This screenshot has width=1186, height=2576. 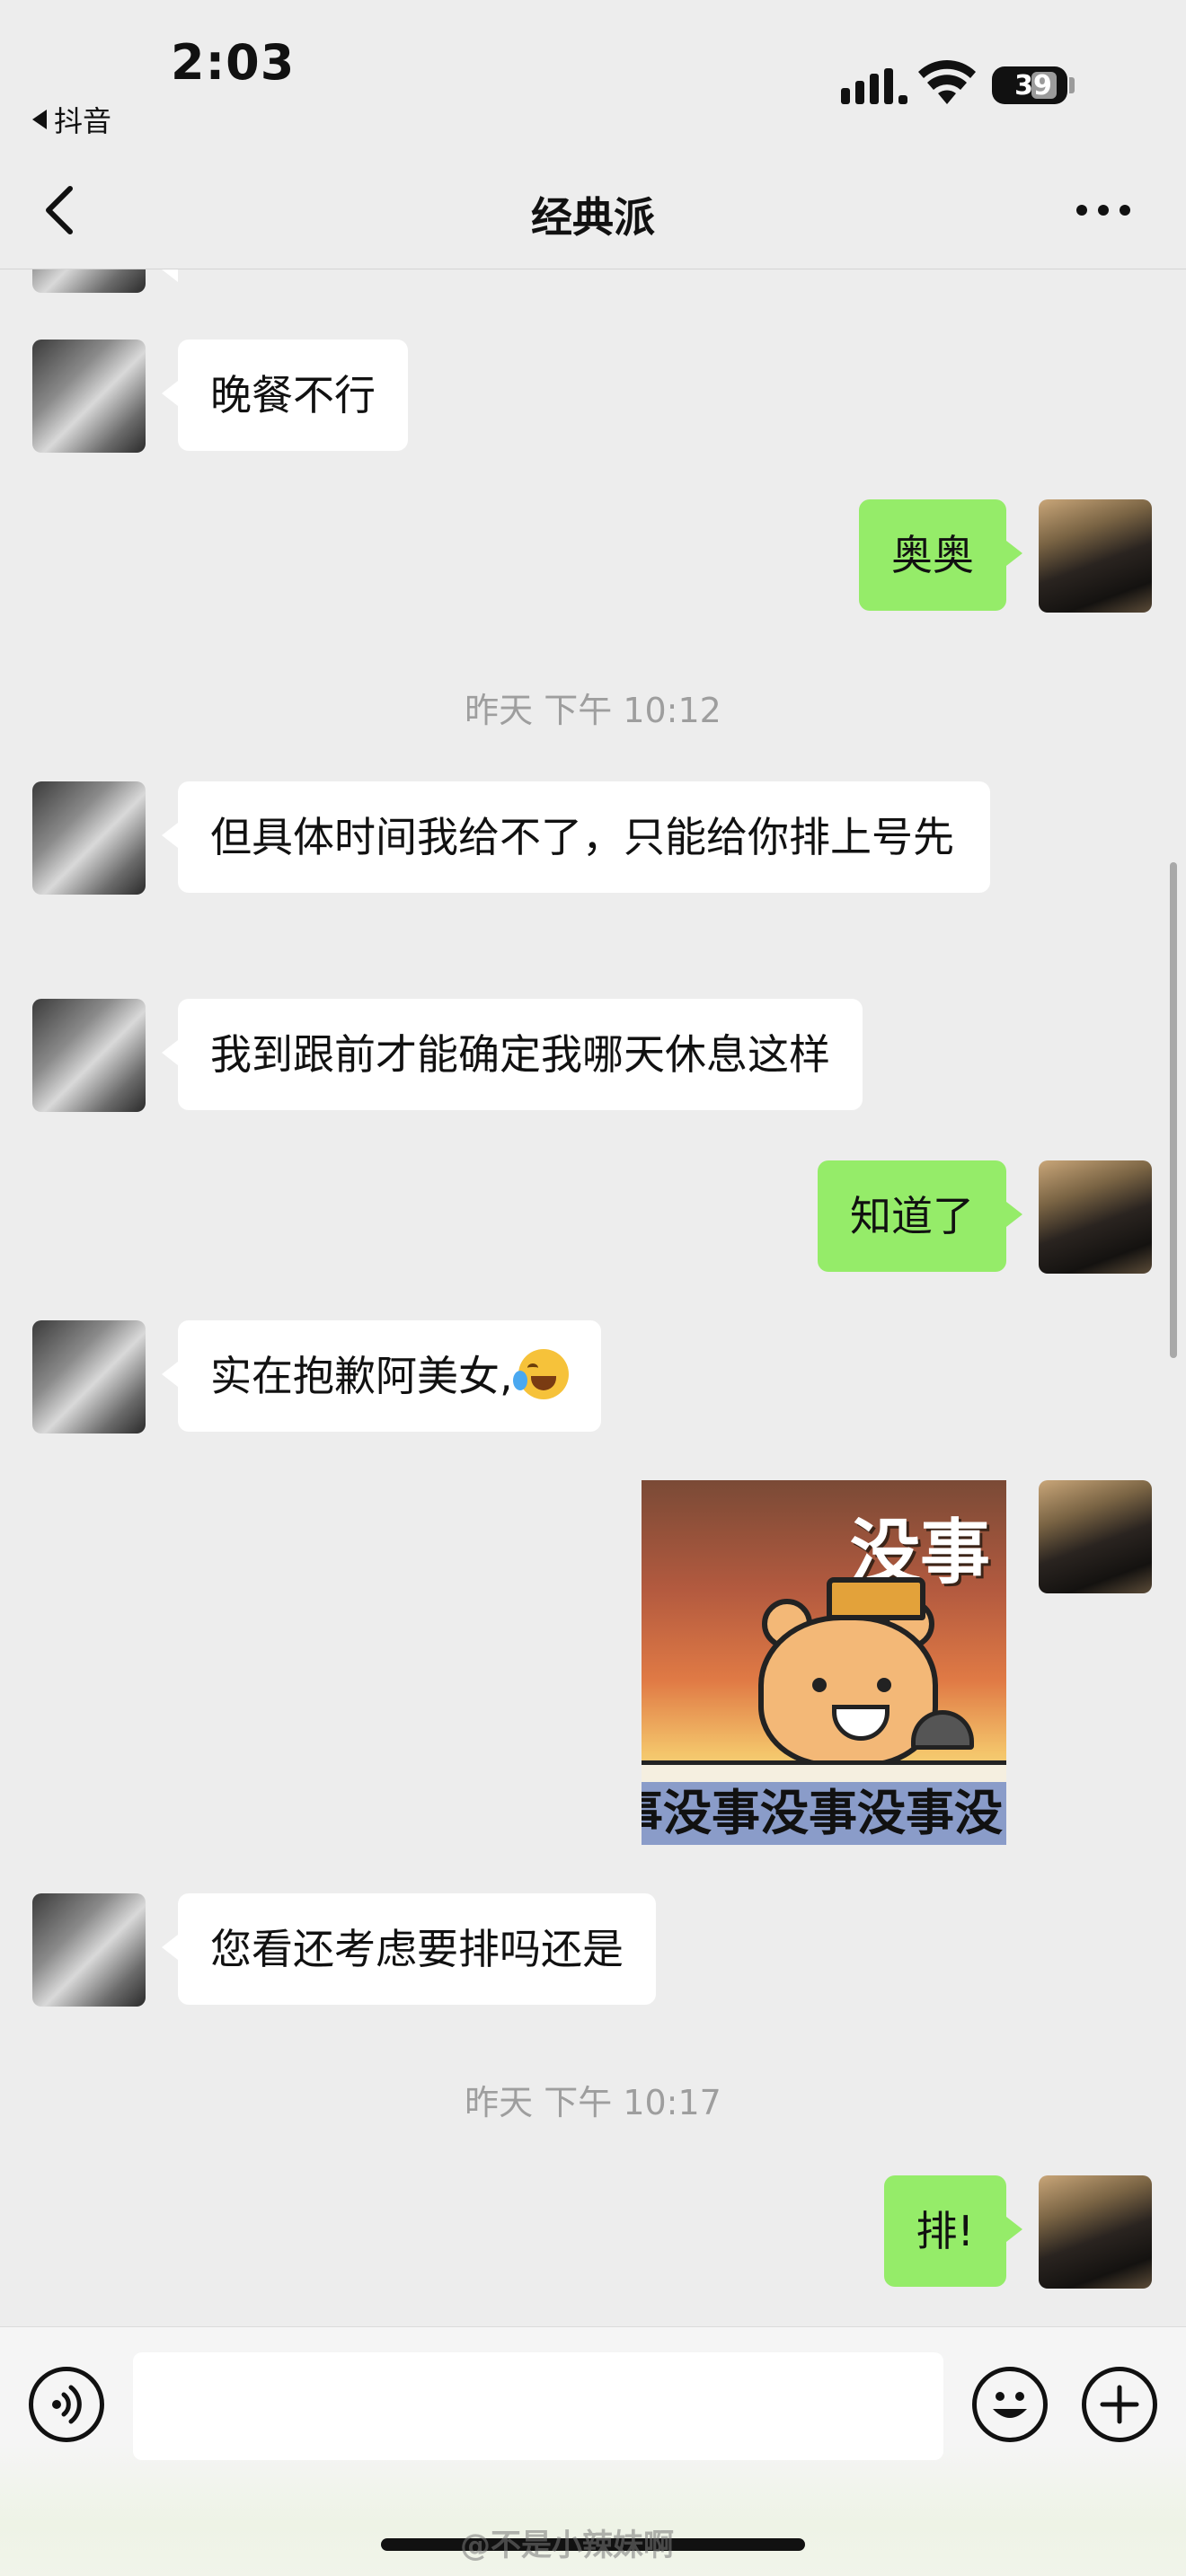 What do you see at coordinates (947, 82) in the screenshot?
I see `wifi-icon` at bounding box center [947, 82].